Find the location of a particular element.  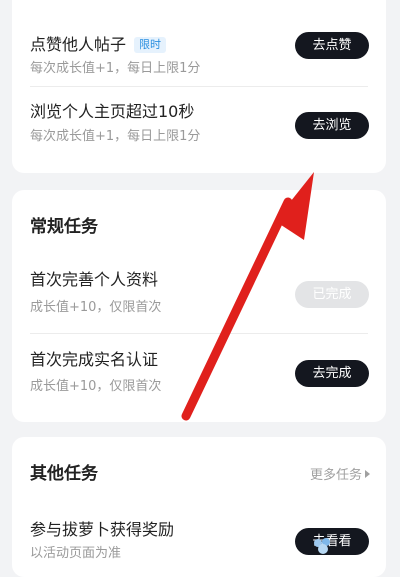

task-title-browse-profile: 浏览个人主页超过10秒 is located at coordinates (112, 111).